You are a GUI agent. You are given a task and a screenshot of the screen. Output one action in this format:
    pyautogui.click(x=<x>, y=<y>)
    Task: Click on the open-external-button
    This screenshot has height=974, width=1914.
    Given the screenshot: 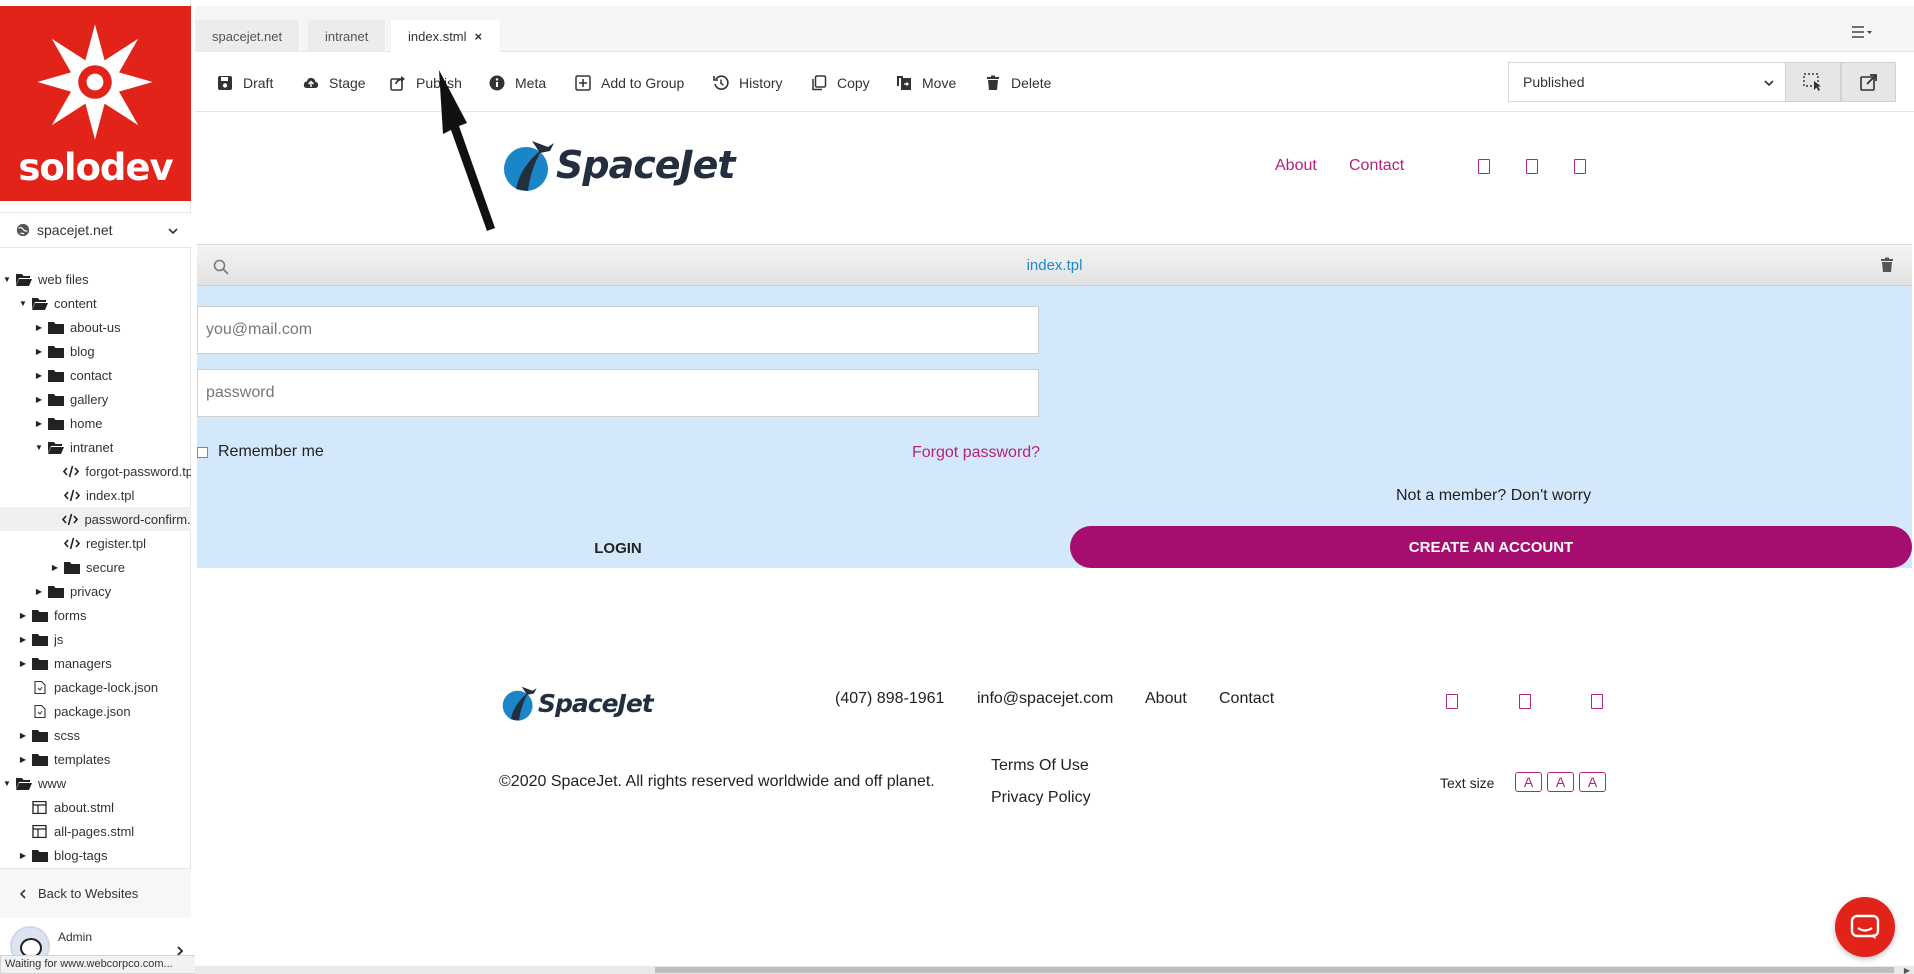 What is the action you would take?
    pyautogui.click(x=1868, y=82)
    